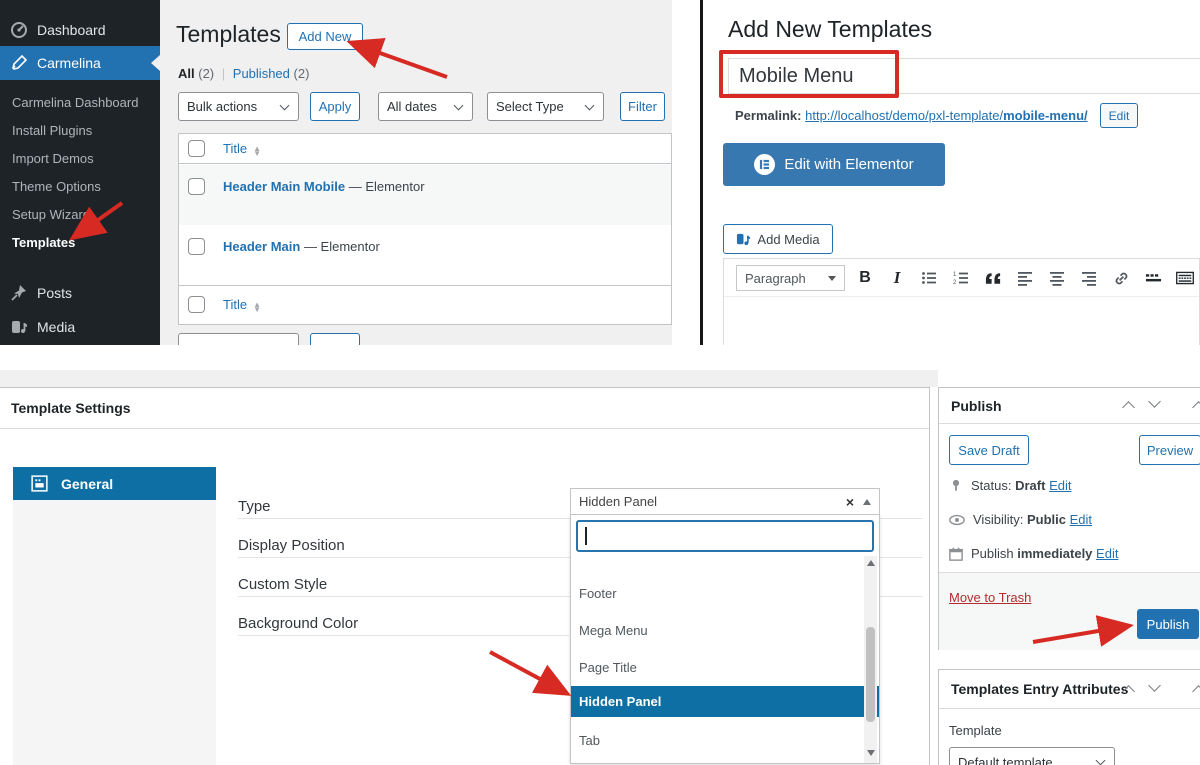 This screenshot has width=1200, height=765. What do you see at coordinates (1089, 278) in the screenshot?
I see `align-right-button` at bounding box center [1089, 278].